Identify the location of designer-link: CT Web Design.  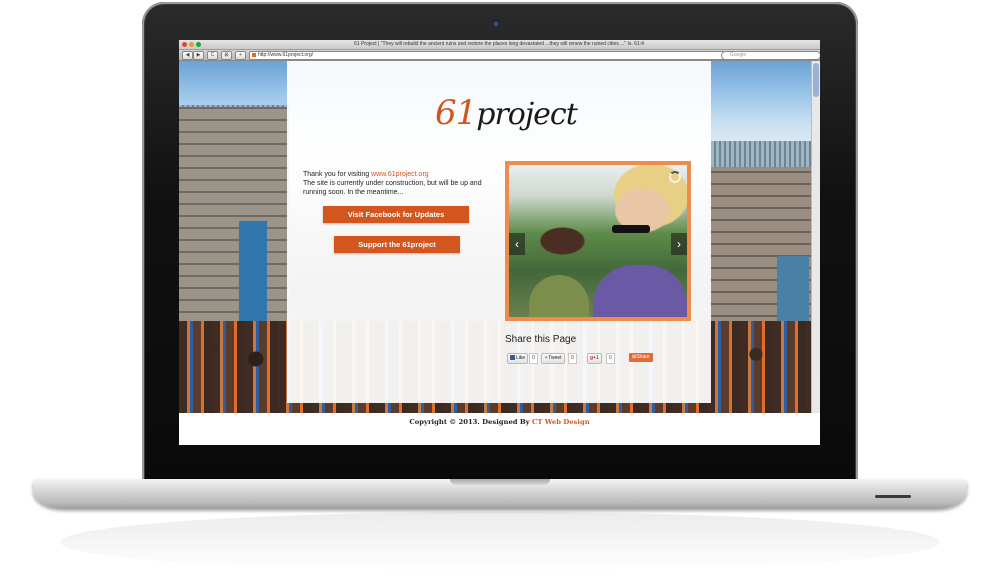
(561, 422).